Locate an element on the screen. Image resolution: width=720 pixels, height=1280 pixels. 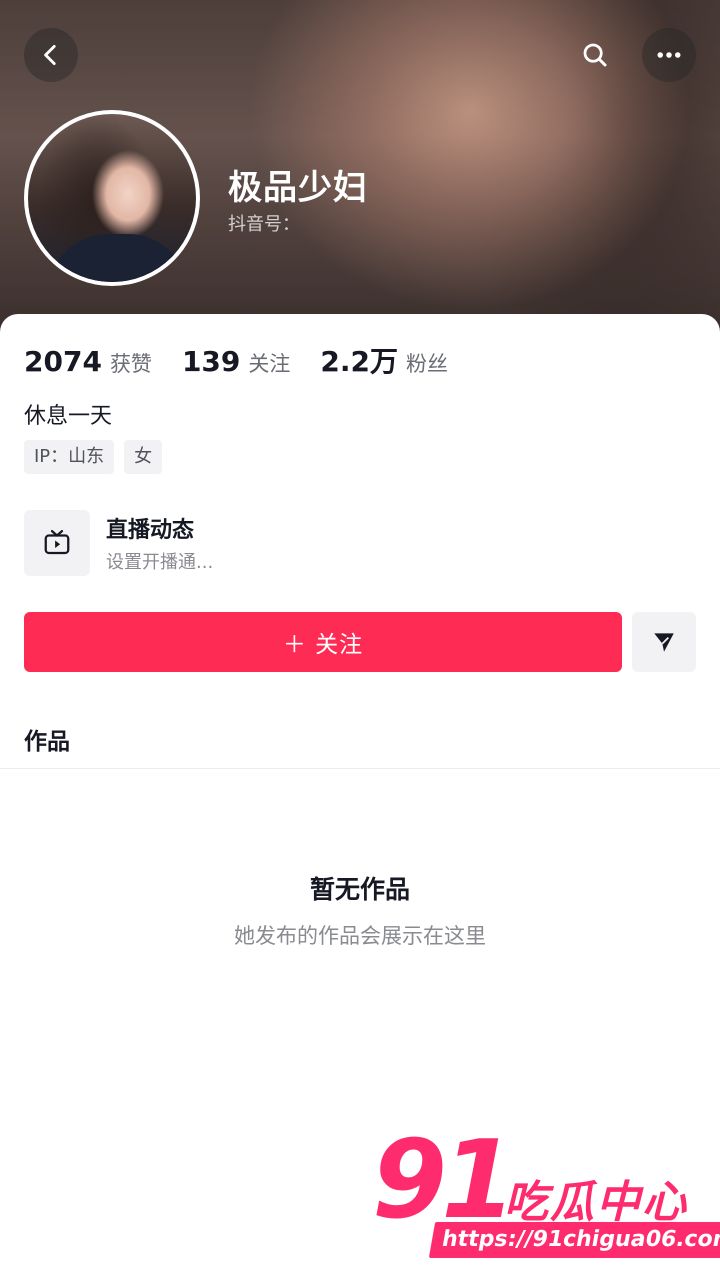
tag-list: IP：山东 女 is located at coordinates (98, 457).